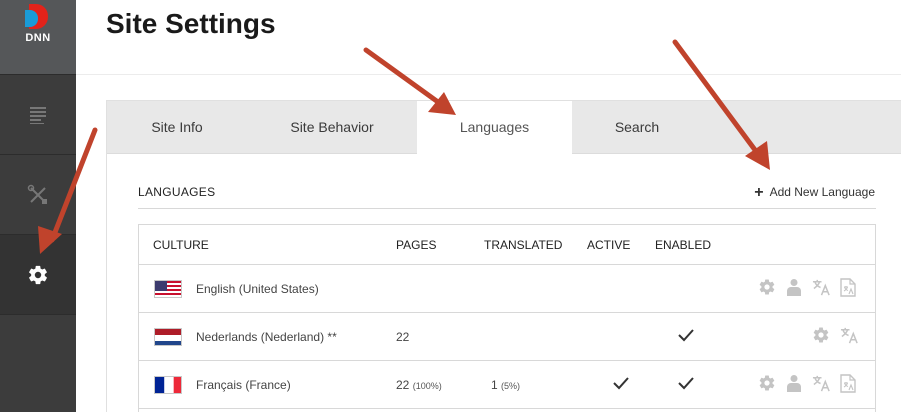  I want to click on sidebar: DNN, so click(38, 206).